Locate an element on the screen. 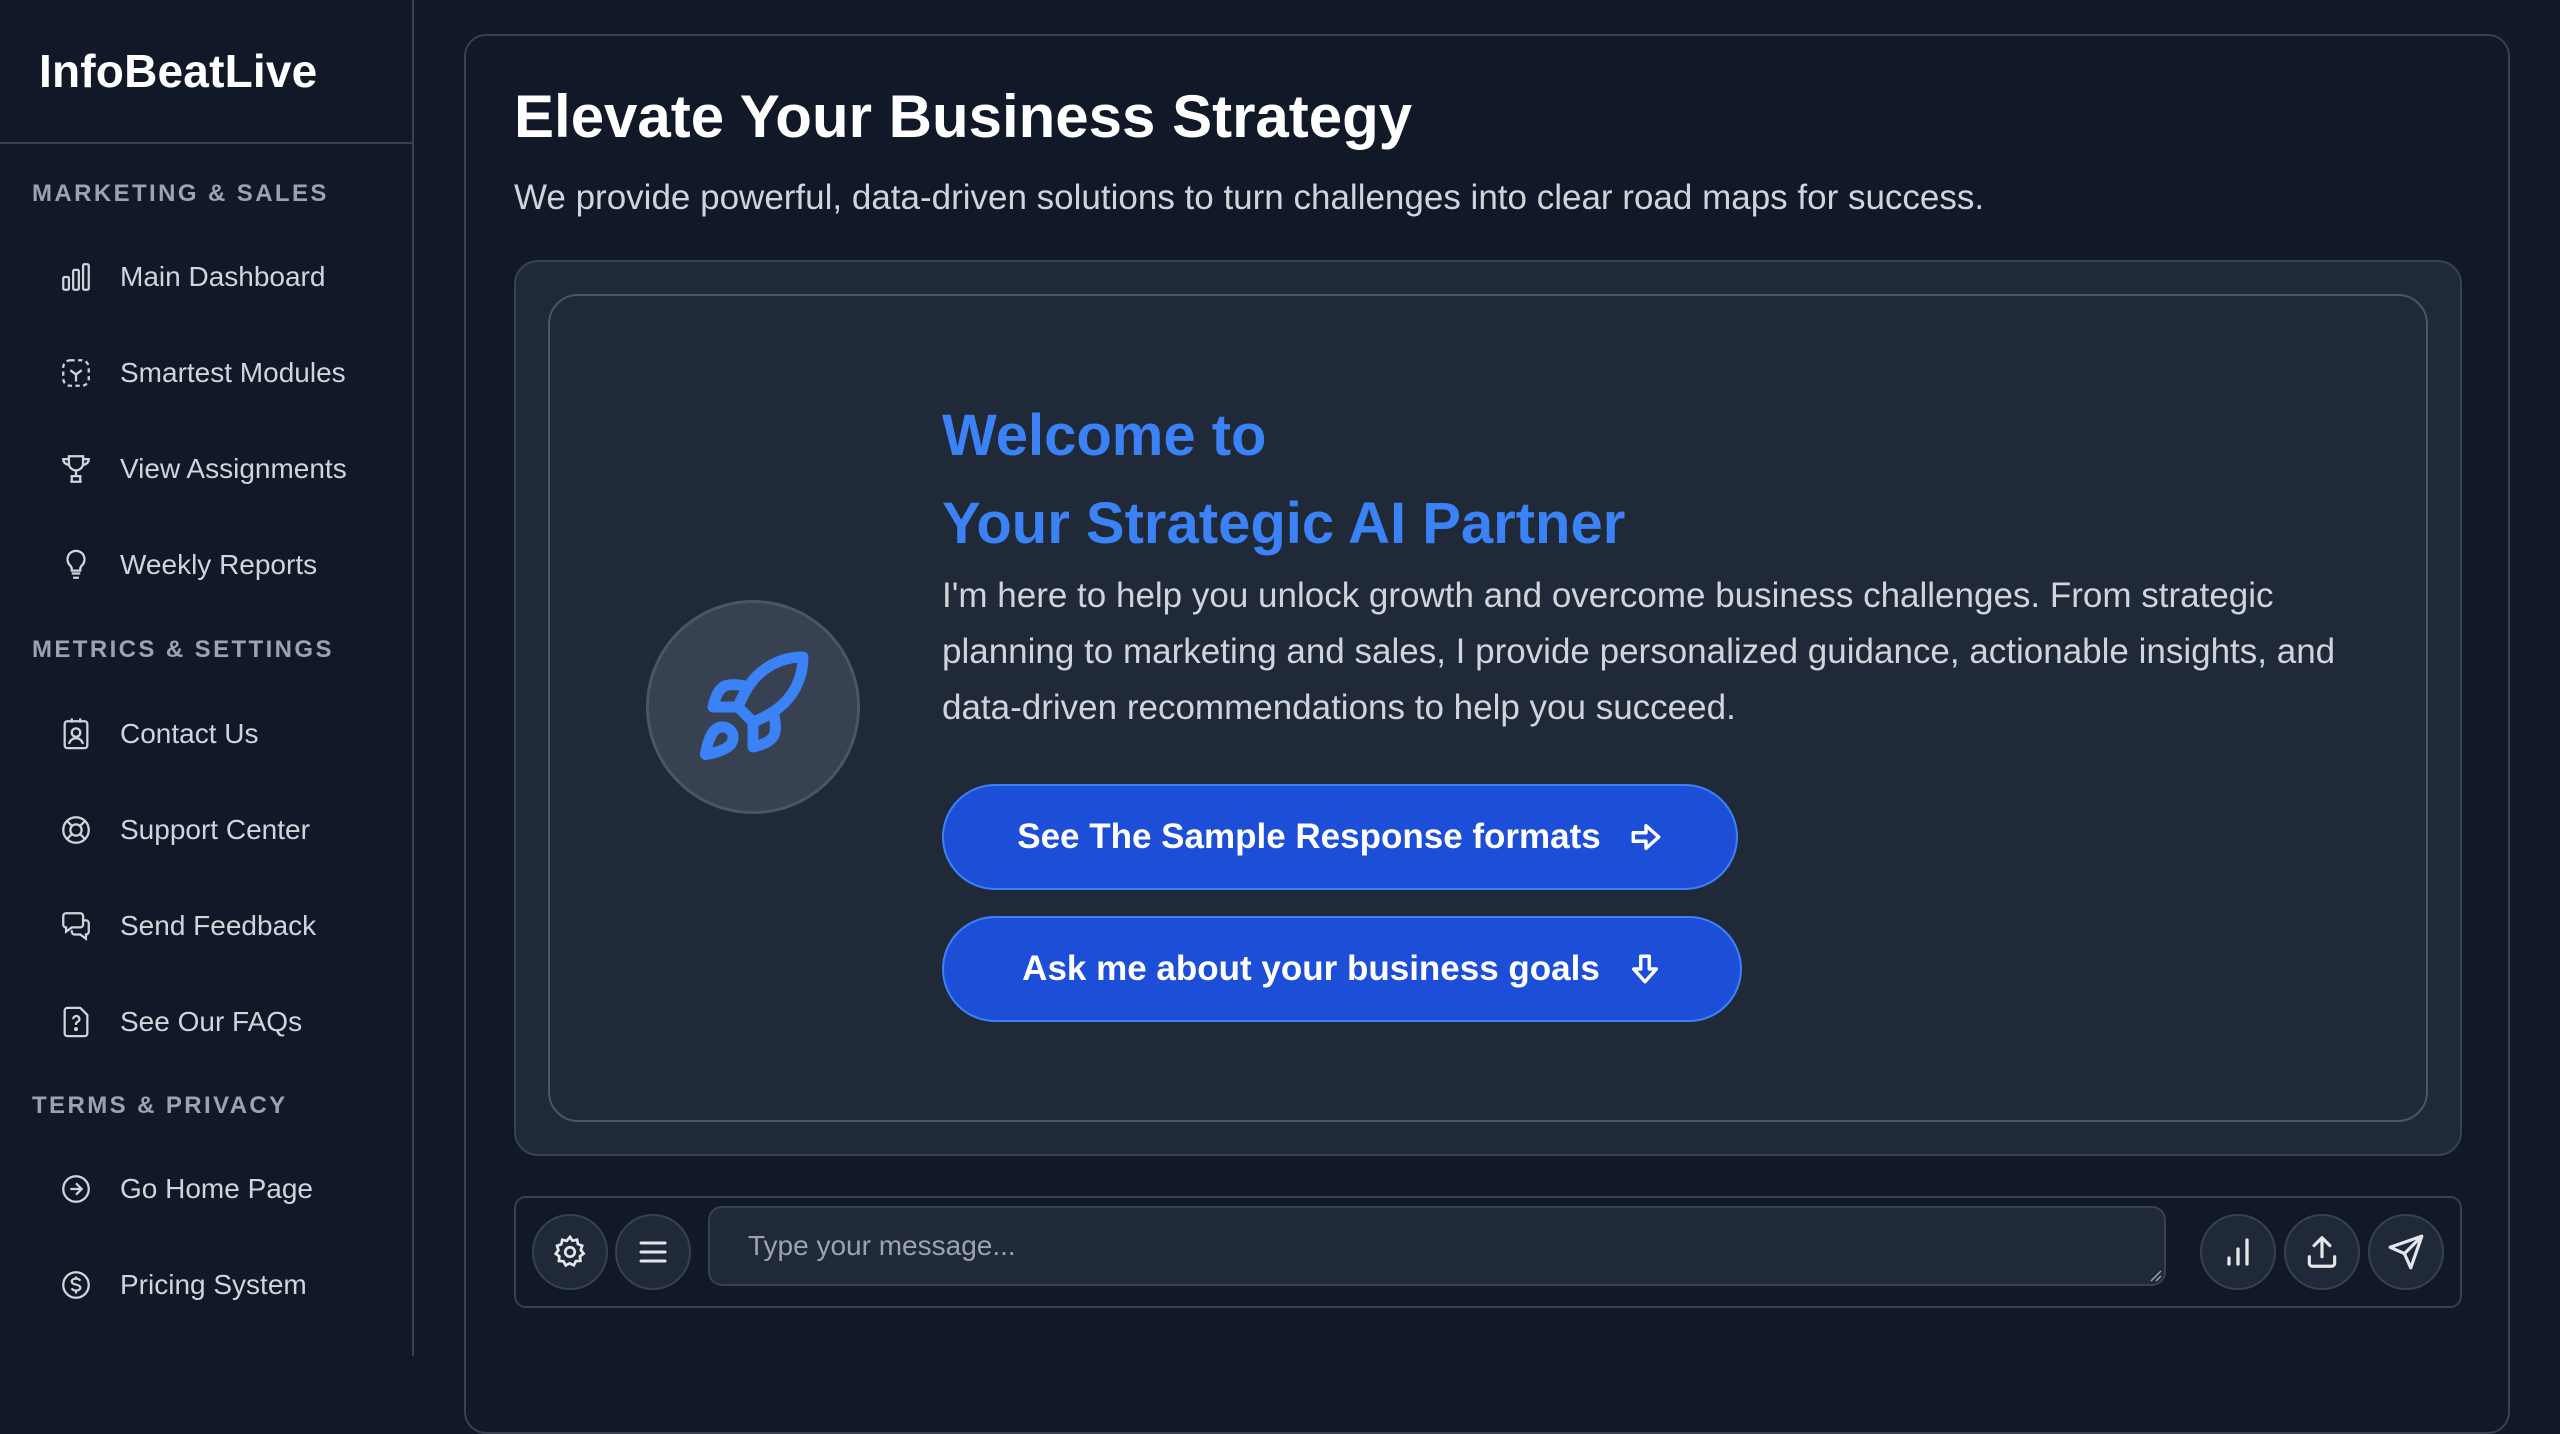  sample-response-formats-button: See The Sample Response formats is located at coordinates (1340, 837).